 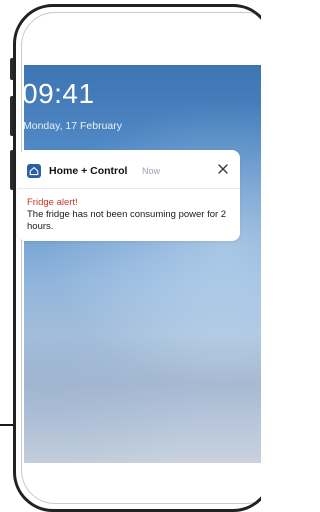 I want to click on lock-screen-date: Monday, 17 February, so click(x=73, y=126).